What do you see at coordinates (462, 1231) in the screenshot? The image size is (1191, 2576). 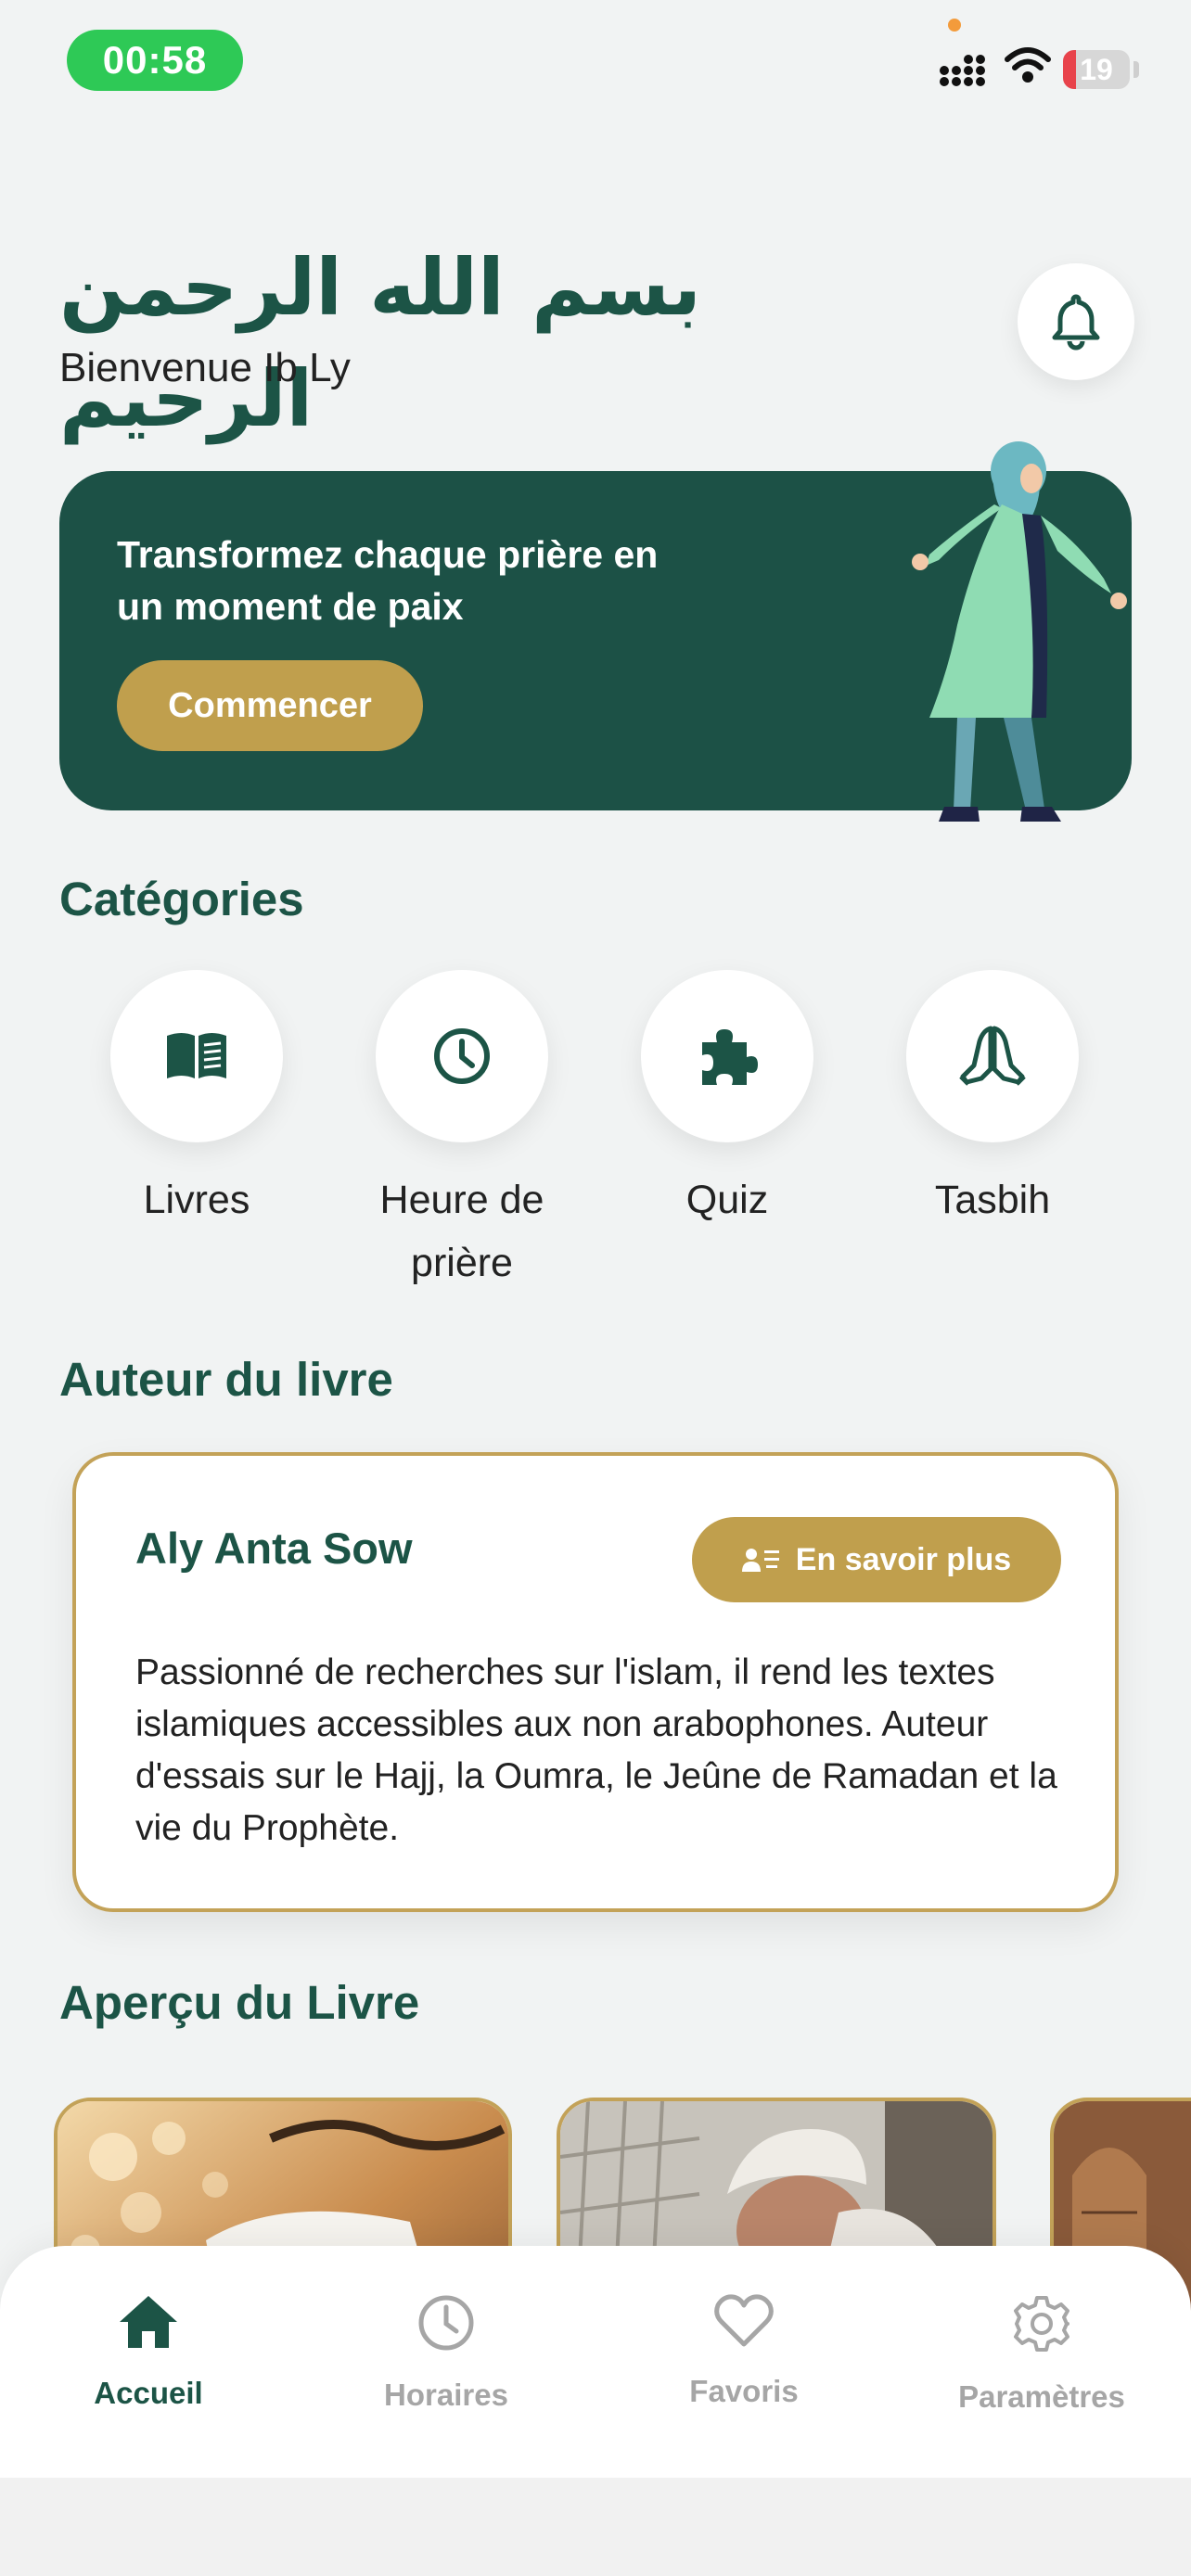 I see `category-label: Heure de prière` at bounding box center [462, 1231].